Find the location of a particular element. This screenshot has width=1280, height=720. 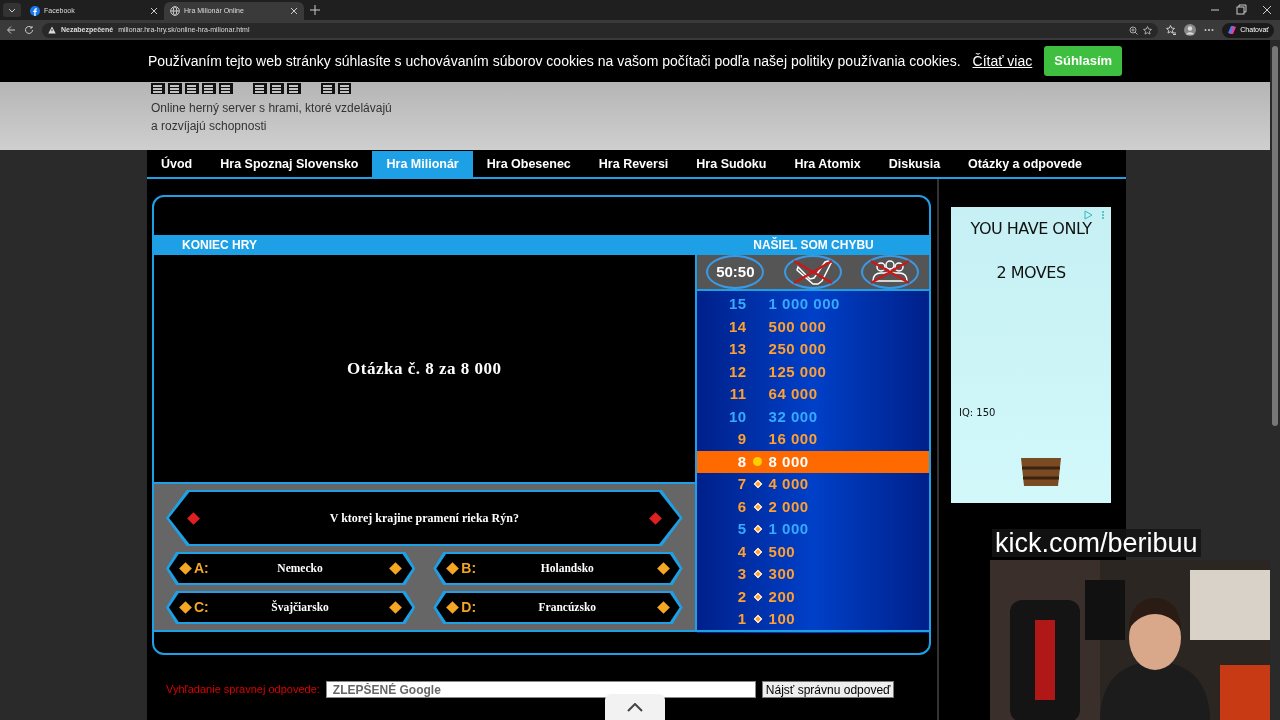

nav-link: Hra Sudoku is located at coordinates (731, 163).